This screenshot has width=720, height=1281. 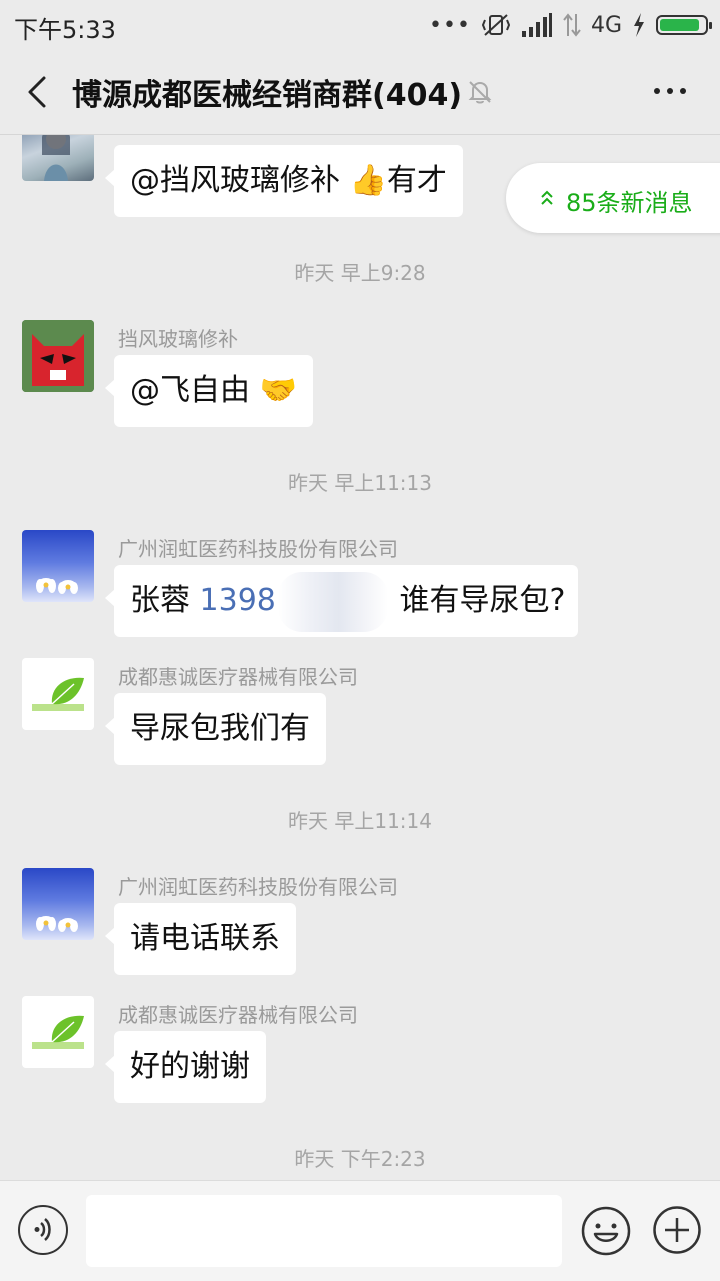 What do you see at coordinates (677, 1230) in the screenshot?
I see `plus-icon` at bounding box center [677, 1230].